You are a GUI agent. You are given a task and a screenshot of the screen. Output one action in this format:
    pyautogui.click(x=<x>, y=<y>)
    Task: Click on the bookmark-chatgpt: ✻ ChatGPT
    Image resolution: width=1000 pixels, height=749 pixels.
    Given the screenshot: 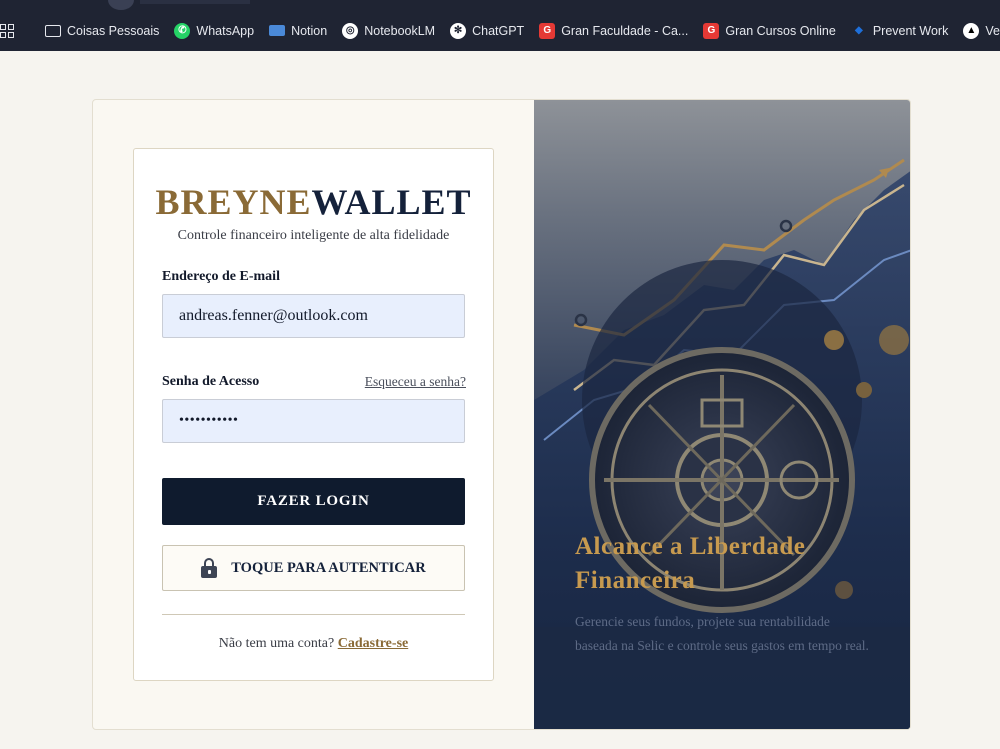 What is the action you would take?
    pyautogui.click(x=487, y=30)
    